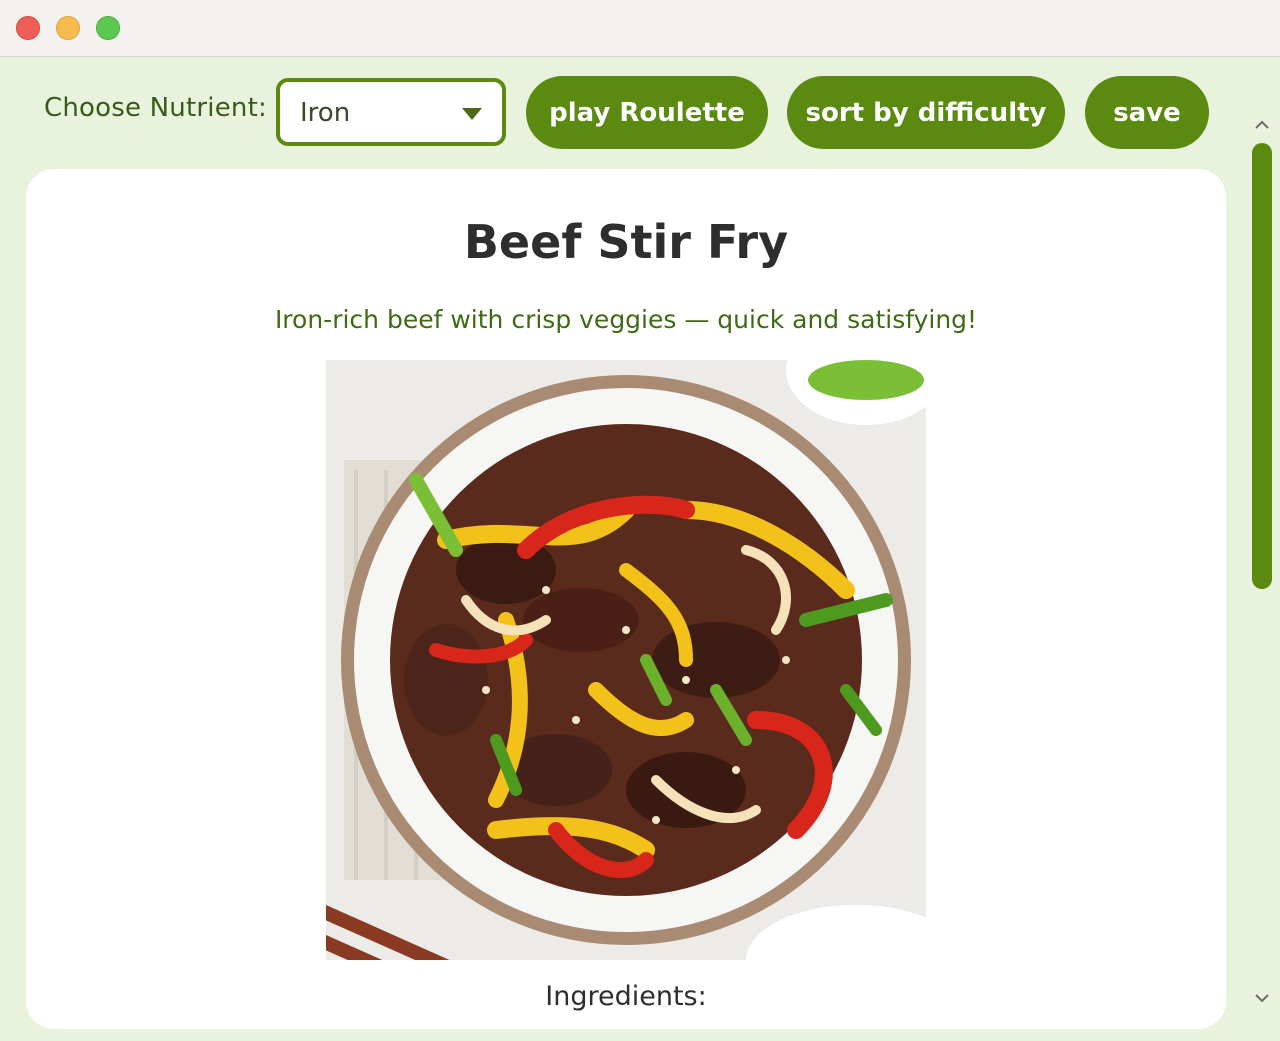 Image resolution: width=1280 pixels, height=1041 pixels. Describe the element at coordinates (472, 114) in the screenshot. I see `chevron-down-icon` at that location.